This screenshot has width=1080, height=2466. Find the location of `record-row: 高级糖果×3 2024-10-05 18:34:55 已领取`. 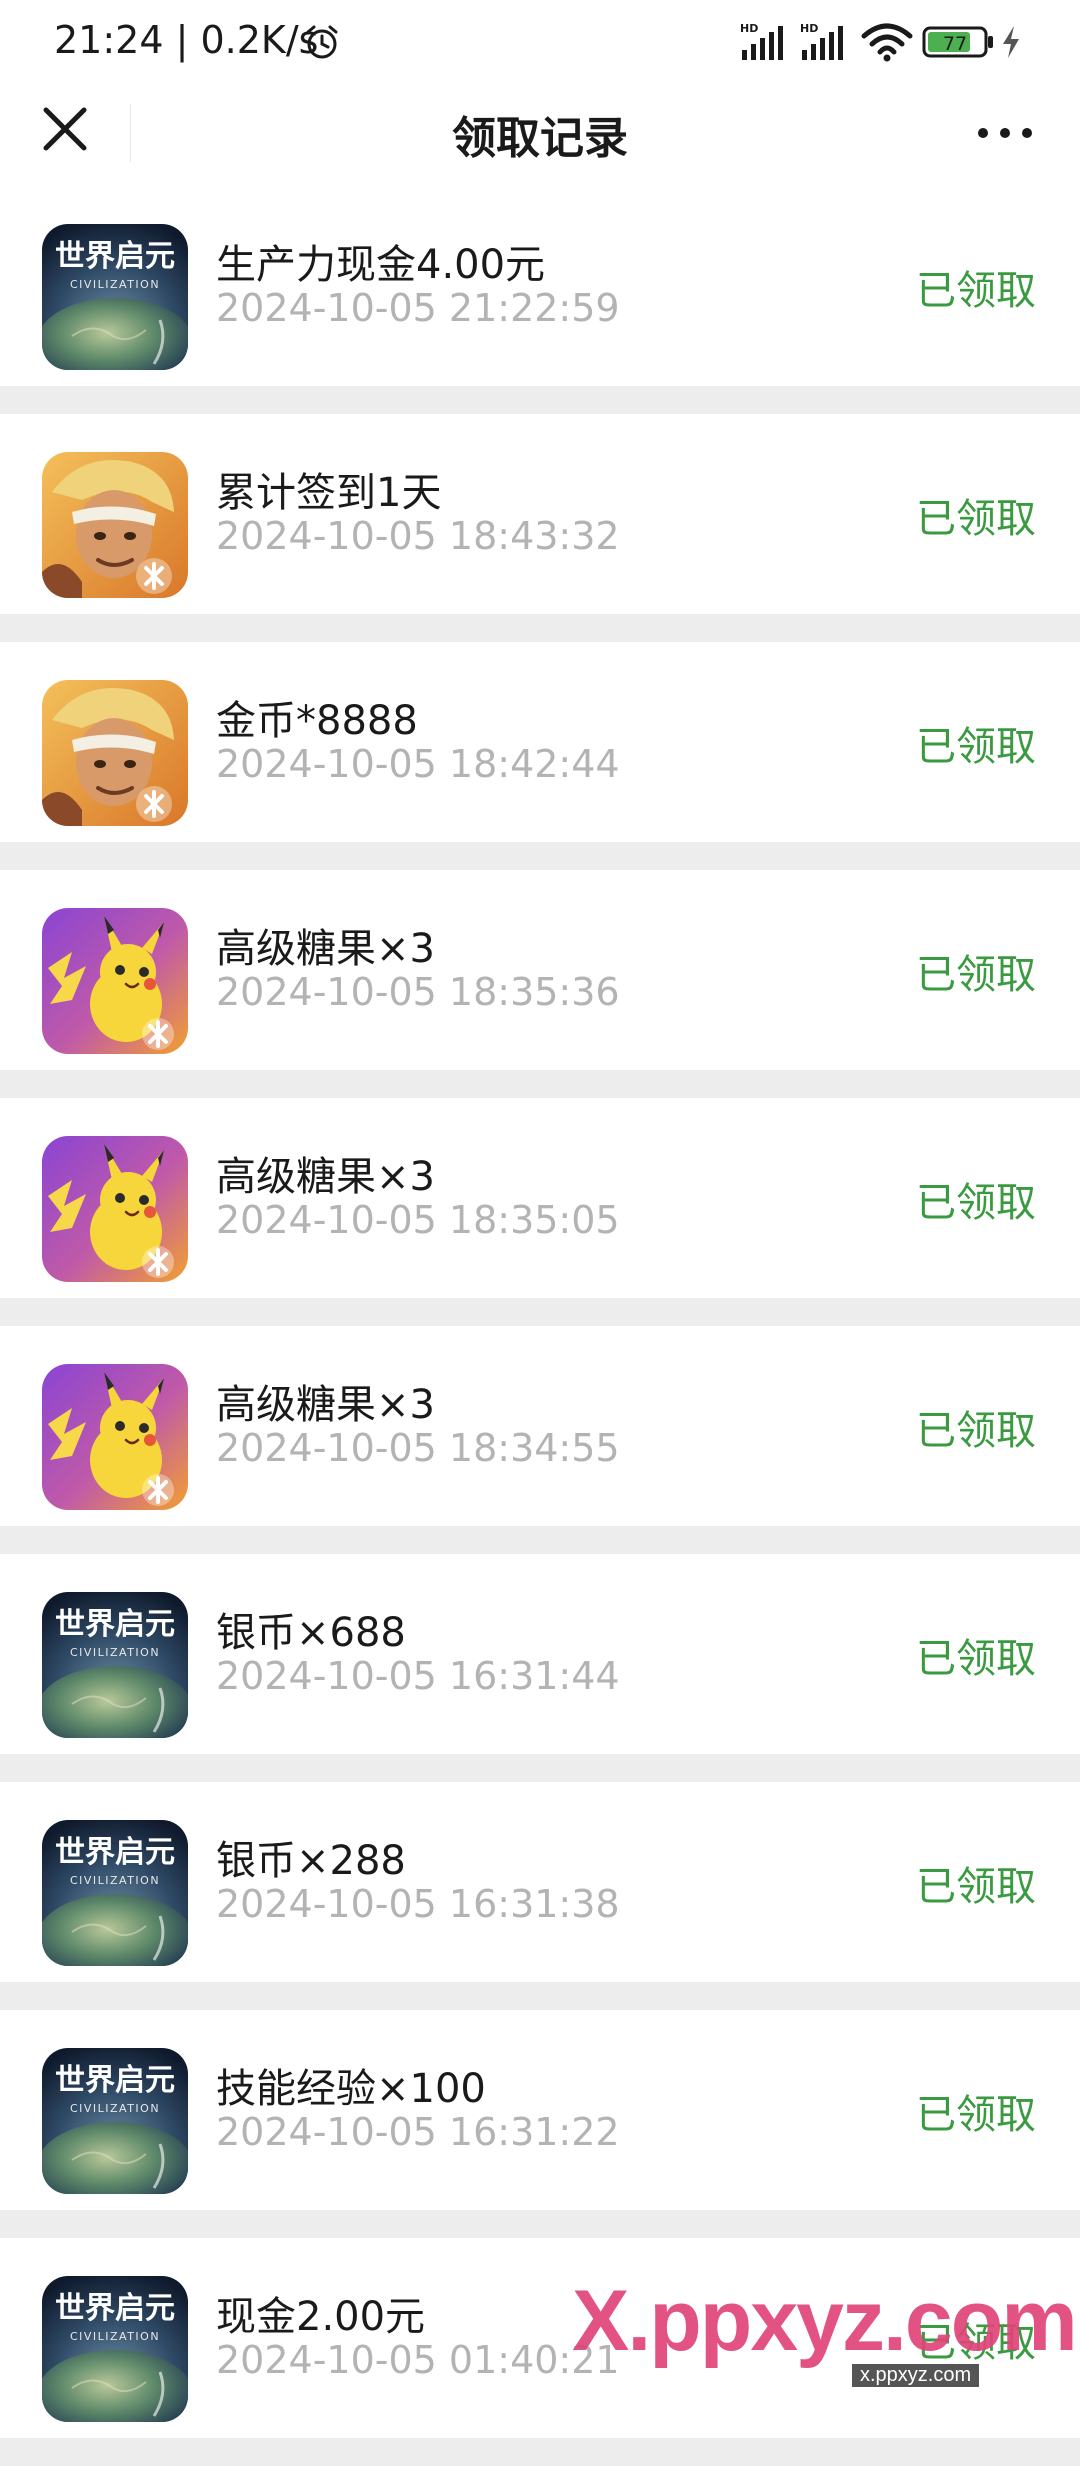

record-row: 高级糖果×3 2024-10-05 18:34:55 已领取 is located at coordinates (540, 1426).